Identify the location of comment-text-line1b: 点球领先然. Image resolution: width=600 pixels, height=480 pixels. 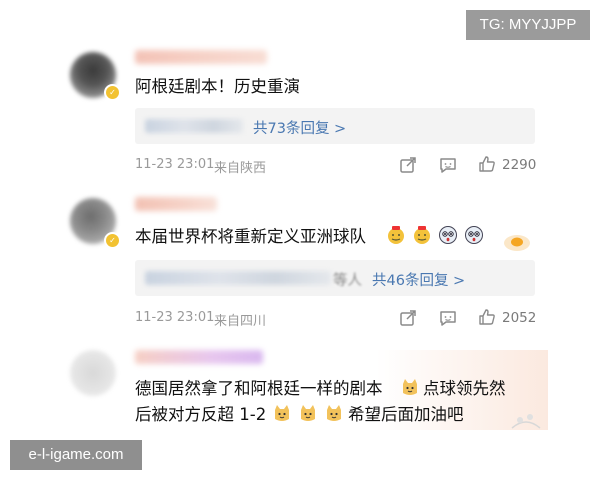
(464, 388).